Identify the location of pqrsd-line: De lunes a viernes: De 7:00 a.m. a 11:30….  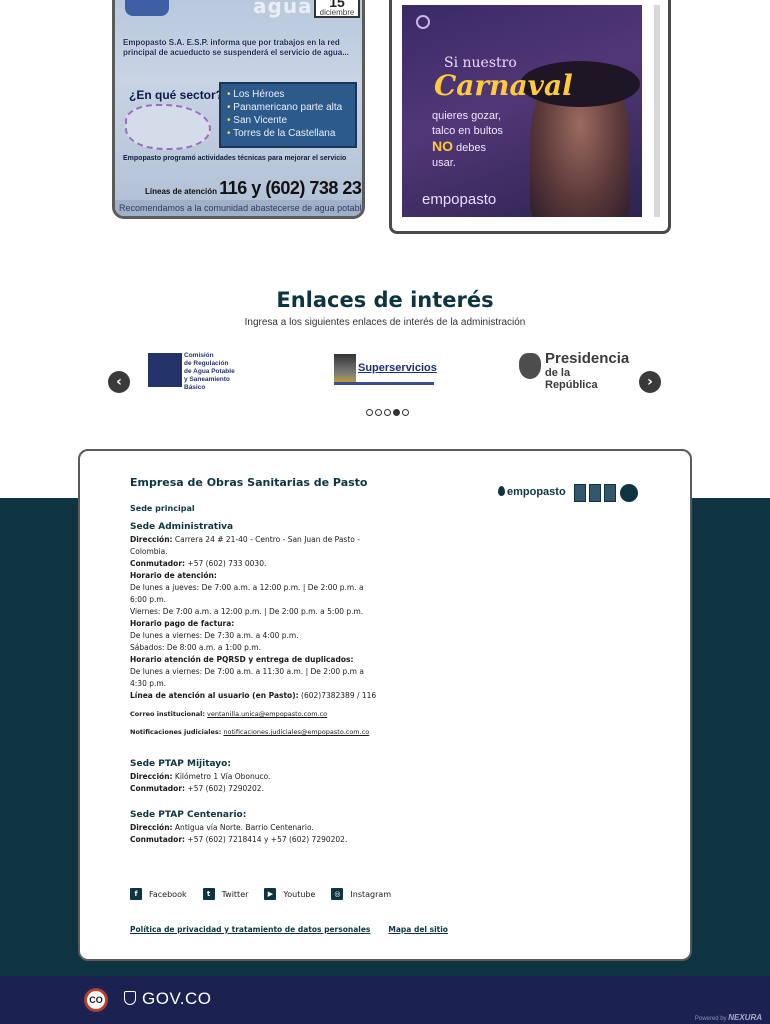
(247, 677).